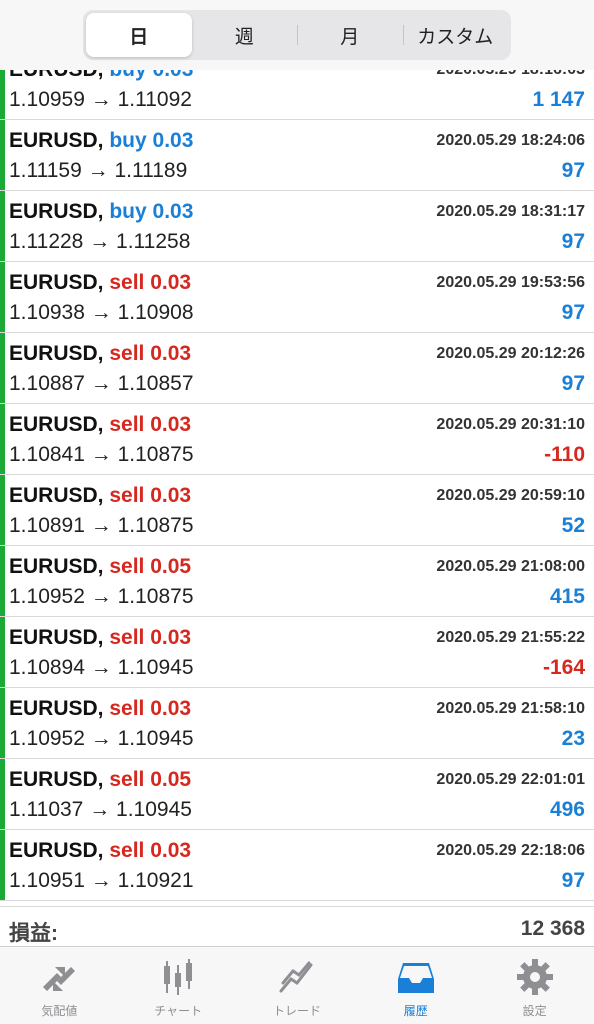  I want to click on trade-time: 2020.05.29 20:31:10, so click(510, 424).